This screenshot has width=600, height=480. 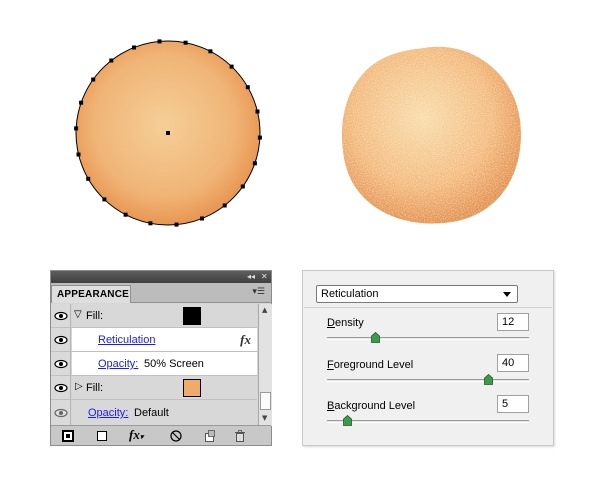 I want to click on disclosure-triangle-open-icon: ▽, so click(x=78, y=314).